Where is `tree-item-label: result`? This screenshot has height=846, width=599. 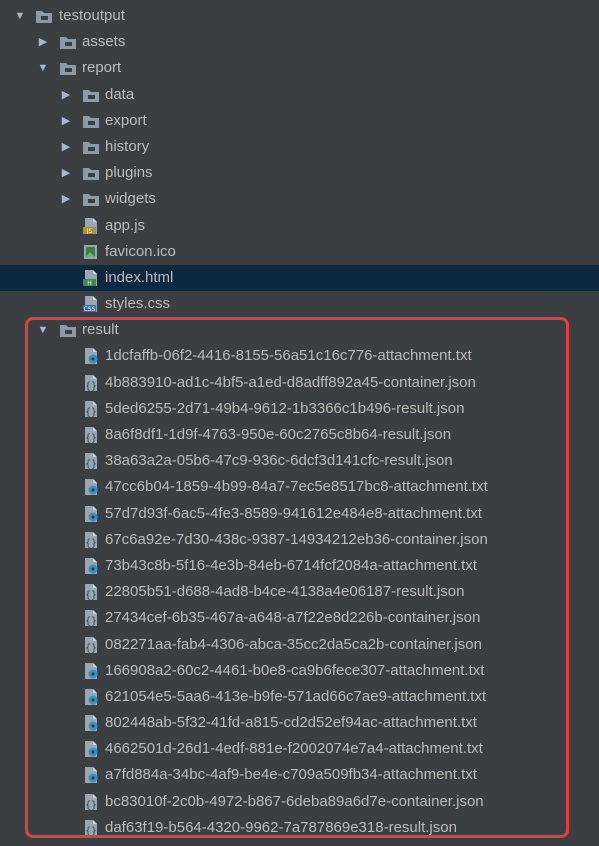
tree-item-label: result is located at coordinates (100, 330).